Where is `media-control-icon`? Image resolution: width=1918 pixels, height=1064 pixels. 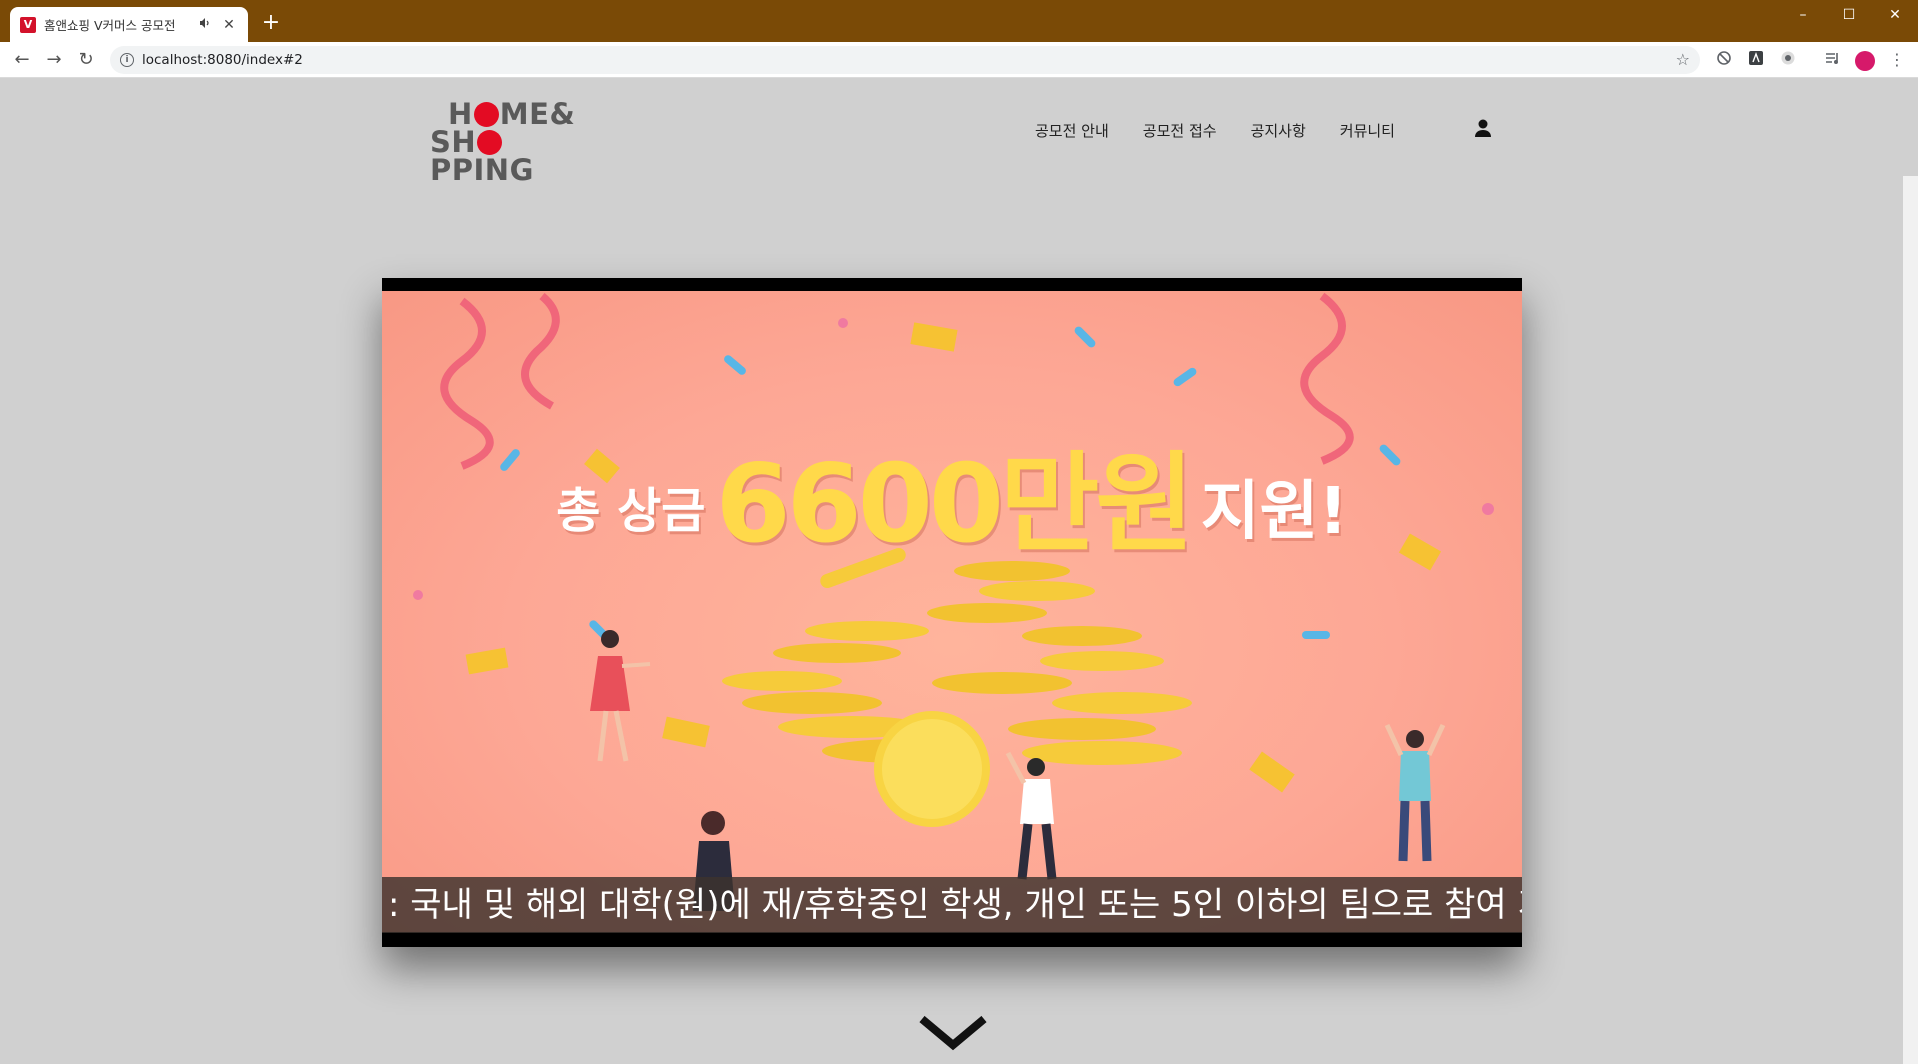 media-control-icon is located at coordinates (1832, 60).